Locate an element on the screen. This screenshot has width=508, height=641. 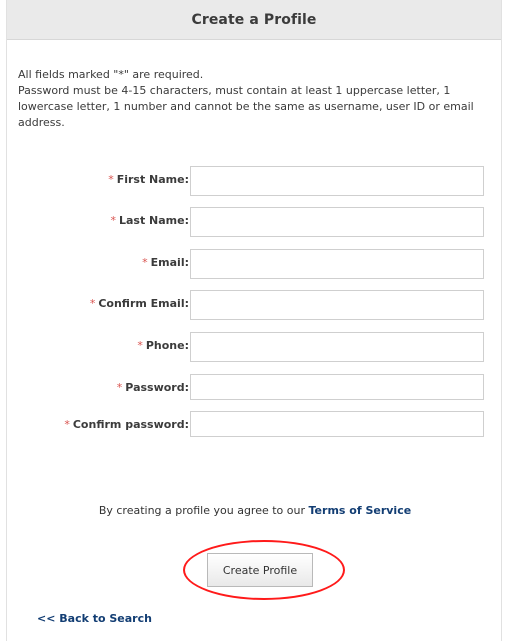
password-label: * Password: is located at coordinates (153, 387).